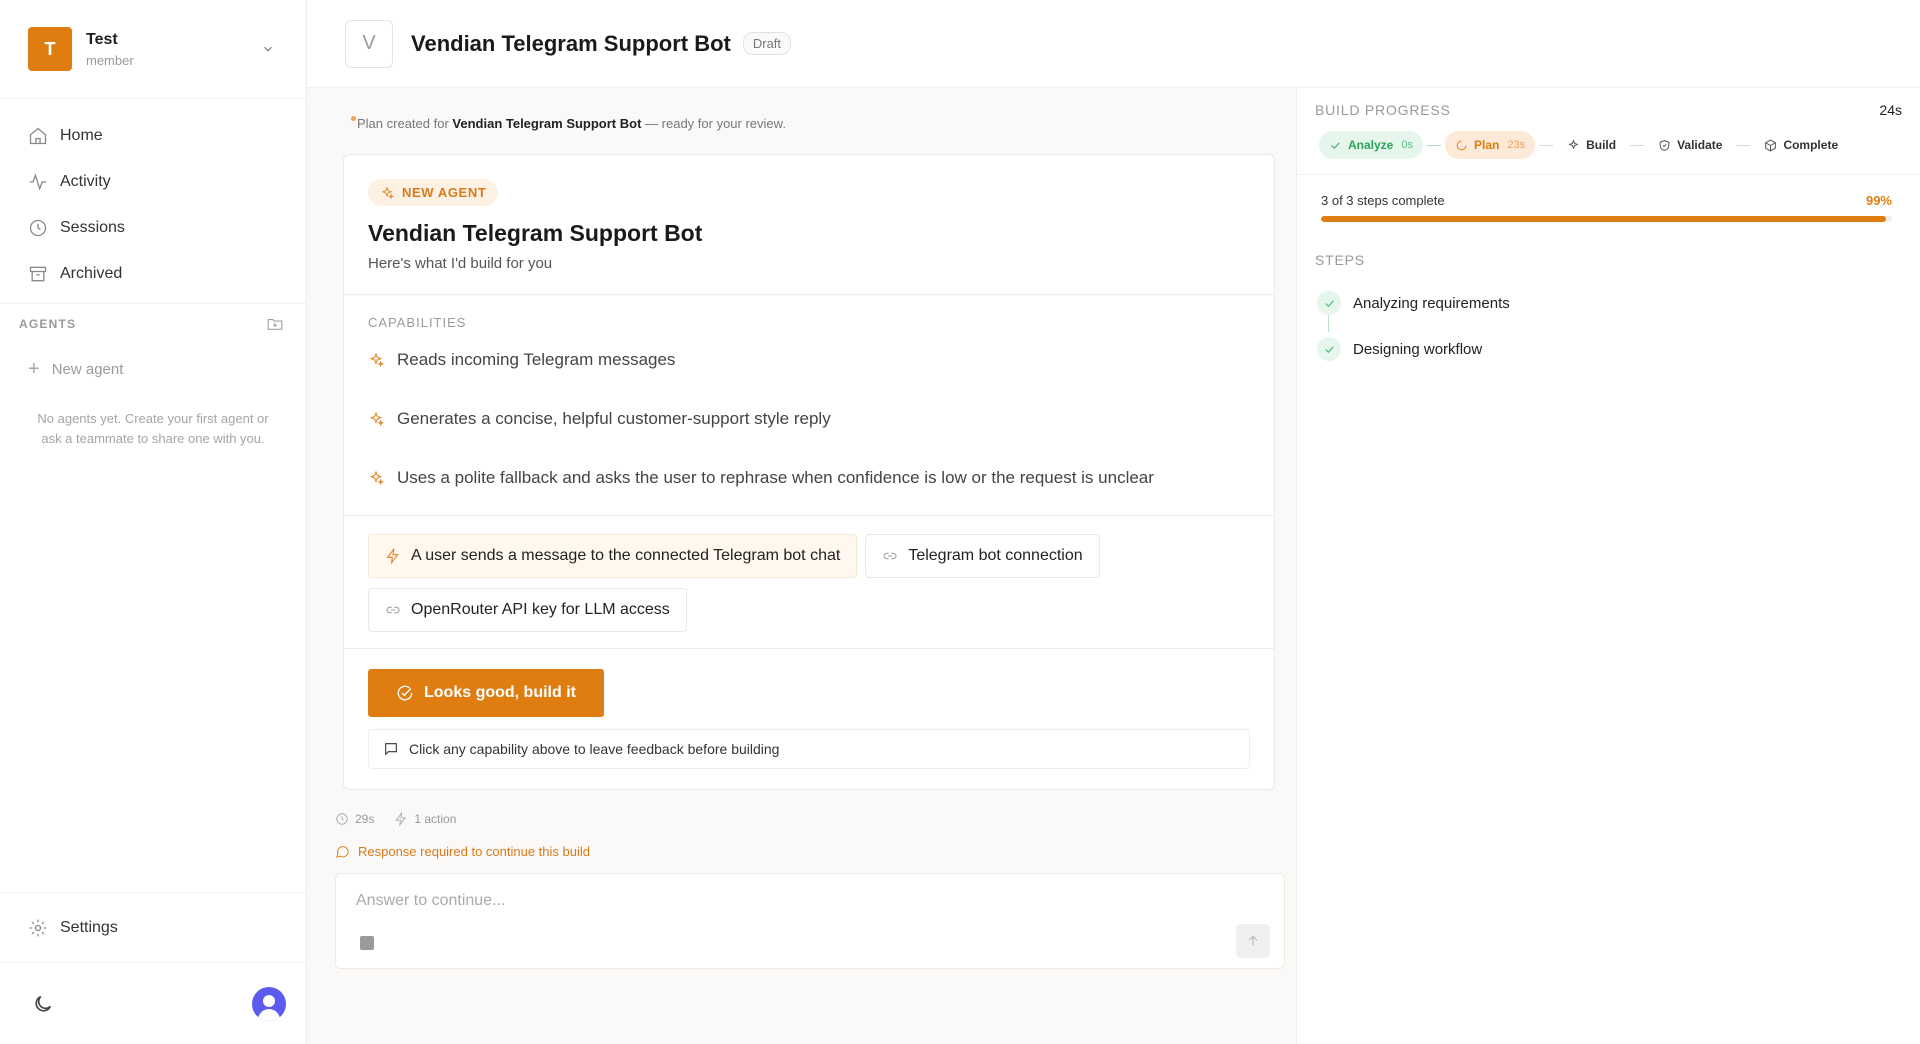 The height and width of the screenshot is (1044, 1920). Describe the element at coordinates (1811, 145) in the screenshot. I see `stage-label: Complete` at that location.